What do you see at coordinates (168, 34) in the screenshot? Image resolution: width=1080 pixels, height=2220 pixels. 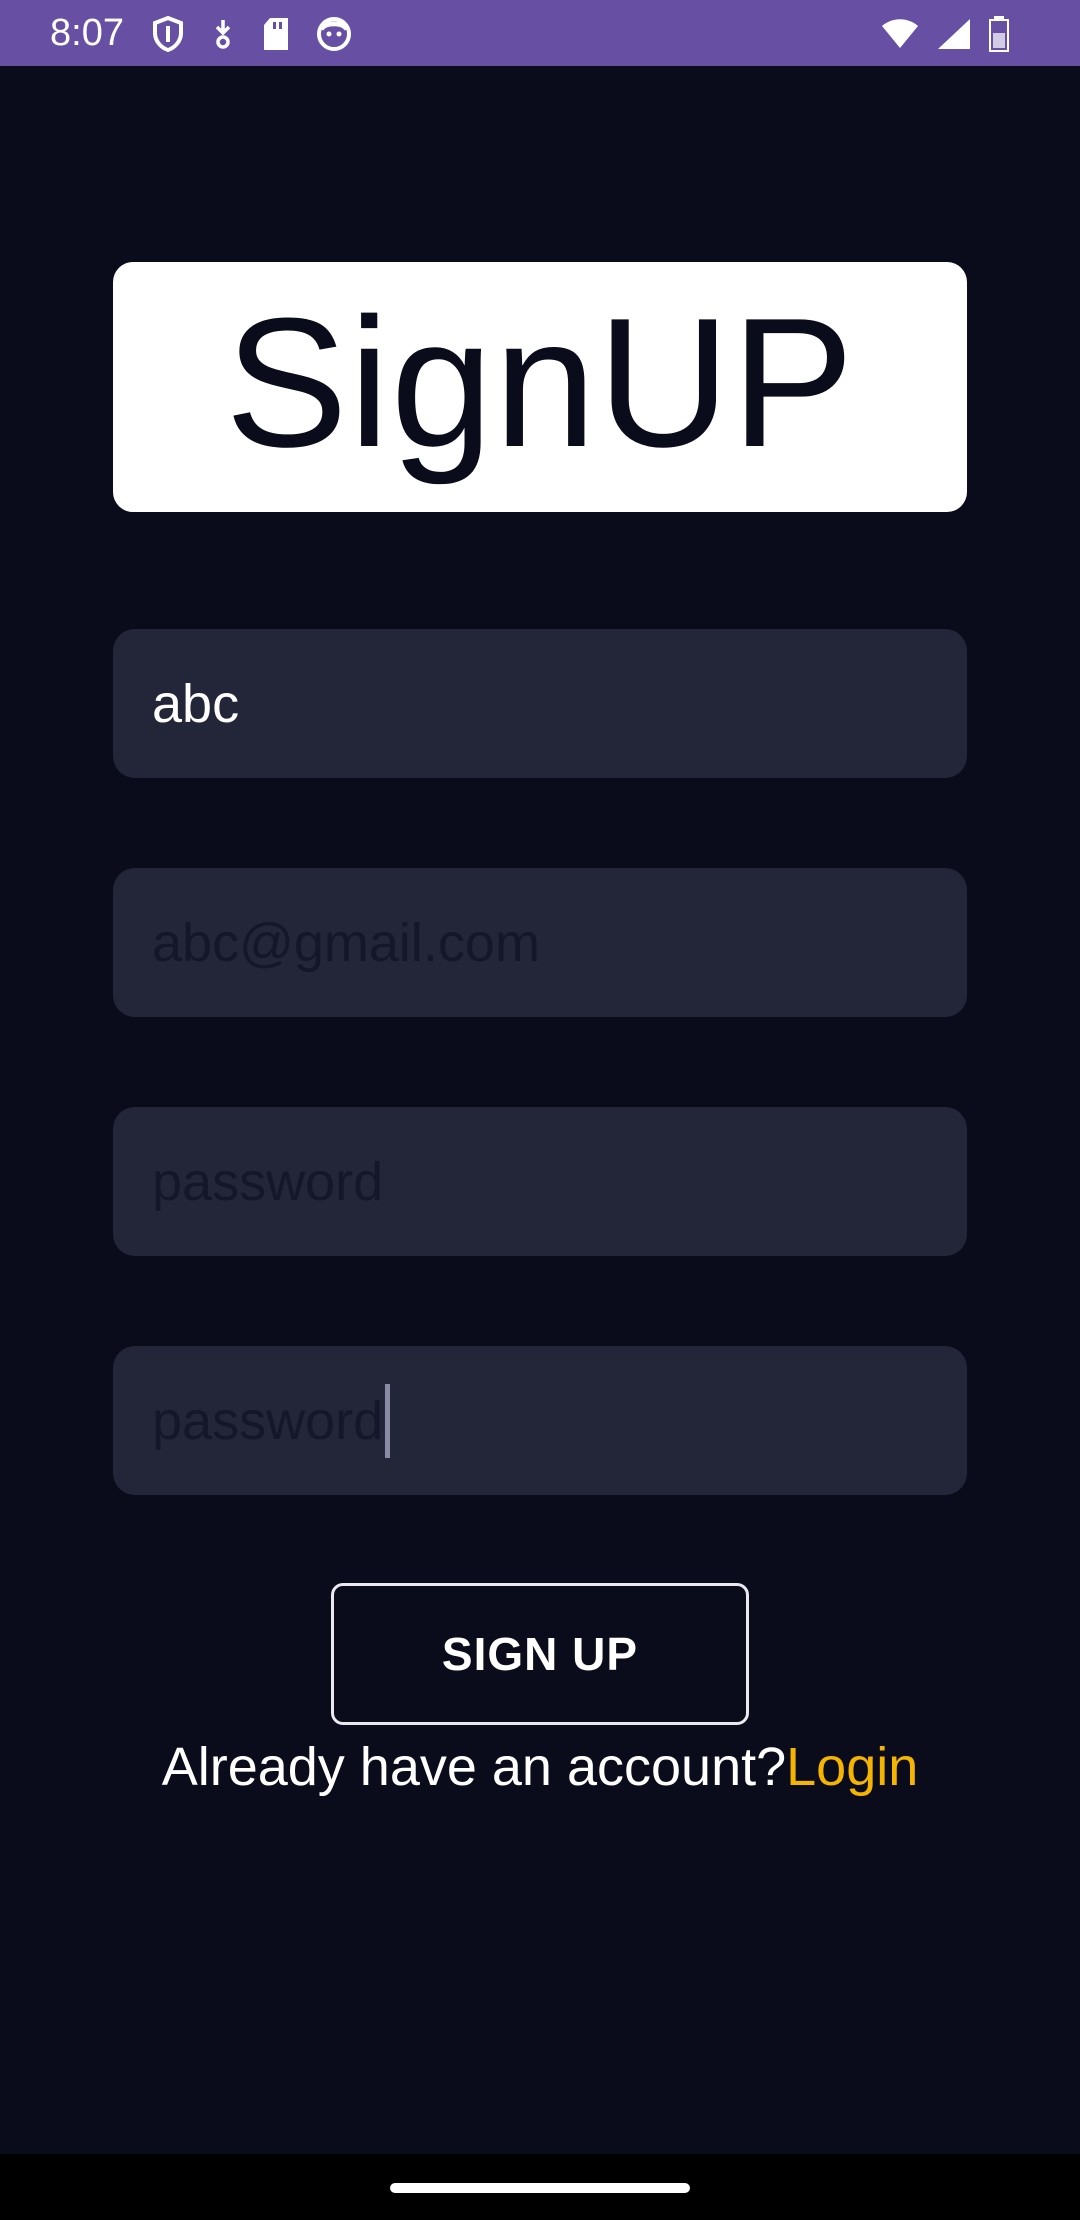 I see `shield-icon` at bounding box center [168, 34].